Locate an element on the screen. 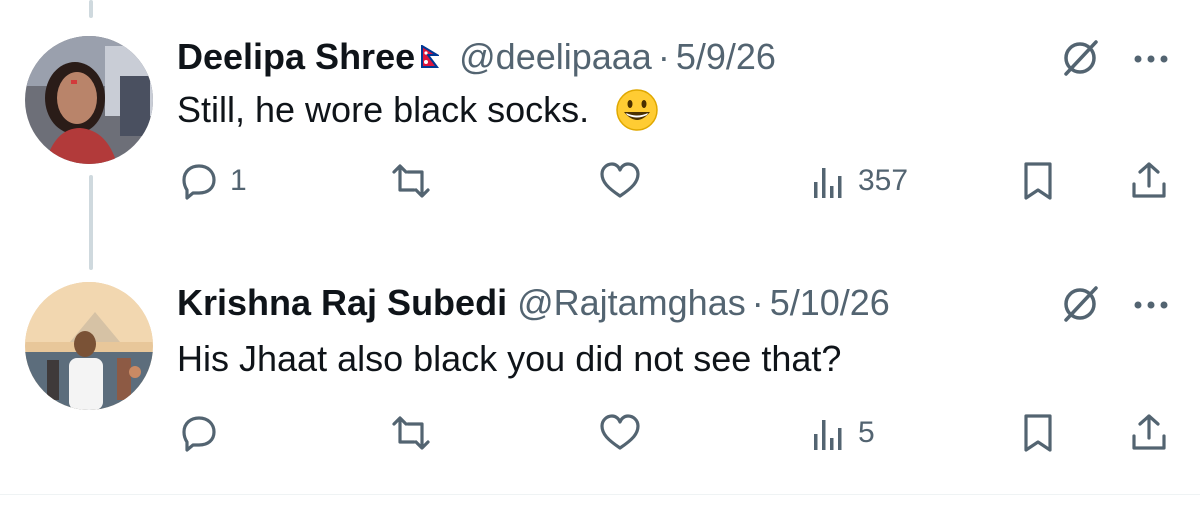 This screenshot has width=1200, height=516. action-bar: 1 357 is located at coordinates (600, 185).